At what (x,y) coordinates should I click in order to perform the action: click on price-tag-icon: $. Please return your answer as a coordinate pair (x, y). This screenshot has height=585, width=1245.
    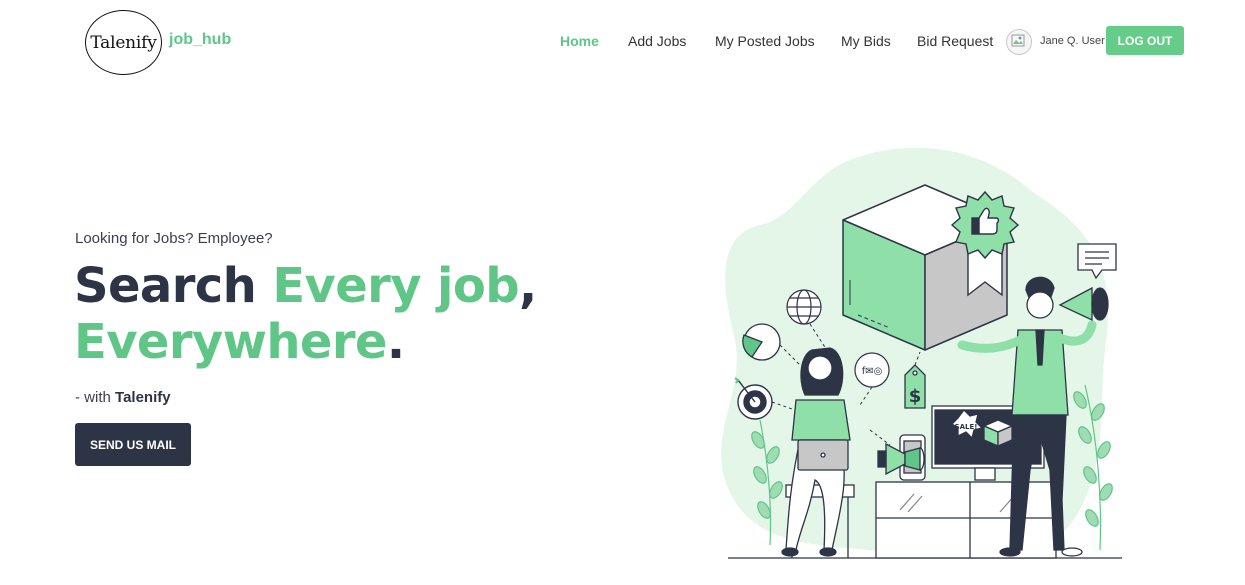
    Looking at the image, I should click on (915, 386).